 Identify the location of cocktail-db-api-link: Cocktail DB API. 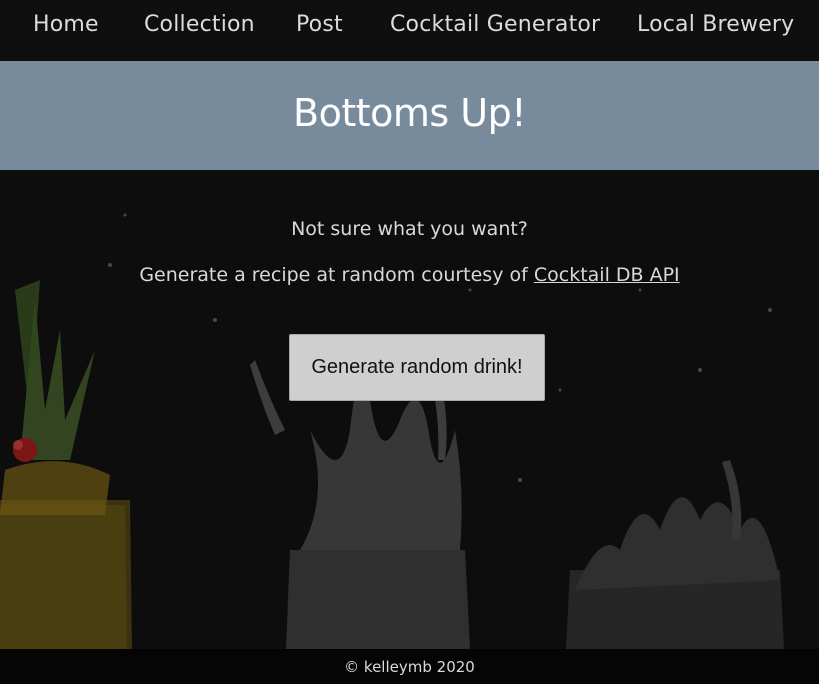
(607, 275).